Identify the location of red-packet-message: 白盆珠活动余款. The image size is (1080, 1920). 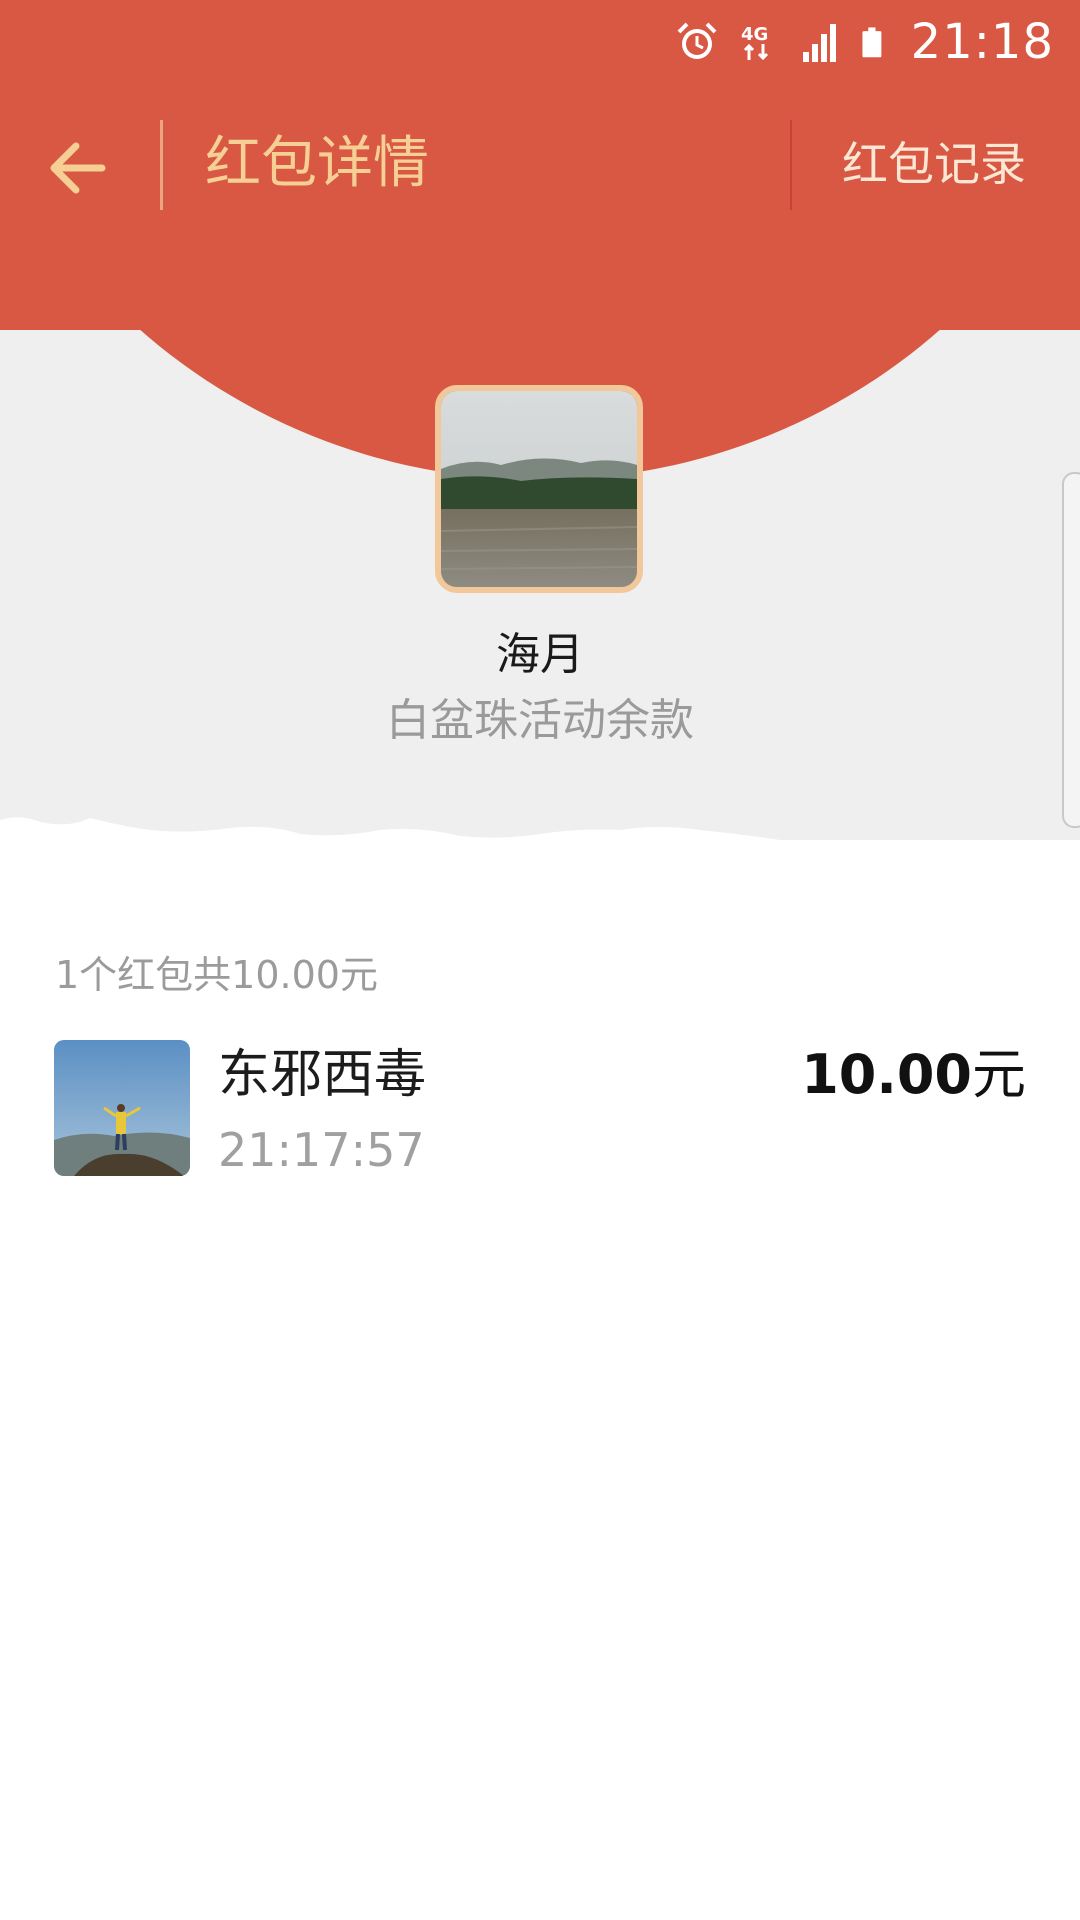
(540, 720).